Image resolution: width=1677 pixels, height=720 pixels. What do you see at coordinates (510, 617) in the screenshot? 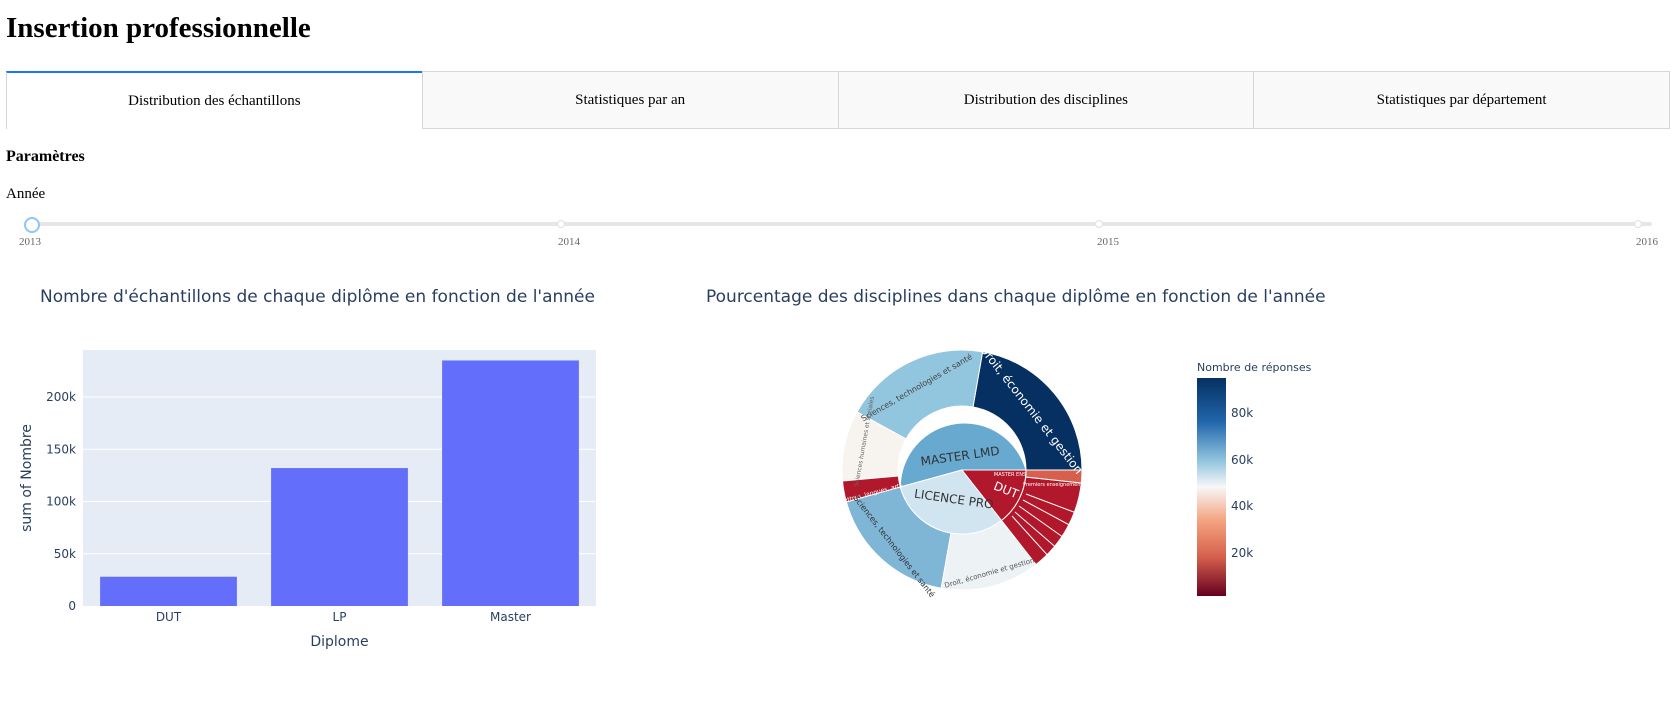
I see `bar-x-tick-label: Master` at bounding box center [510, 617].